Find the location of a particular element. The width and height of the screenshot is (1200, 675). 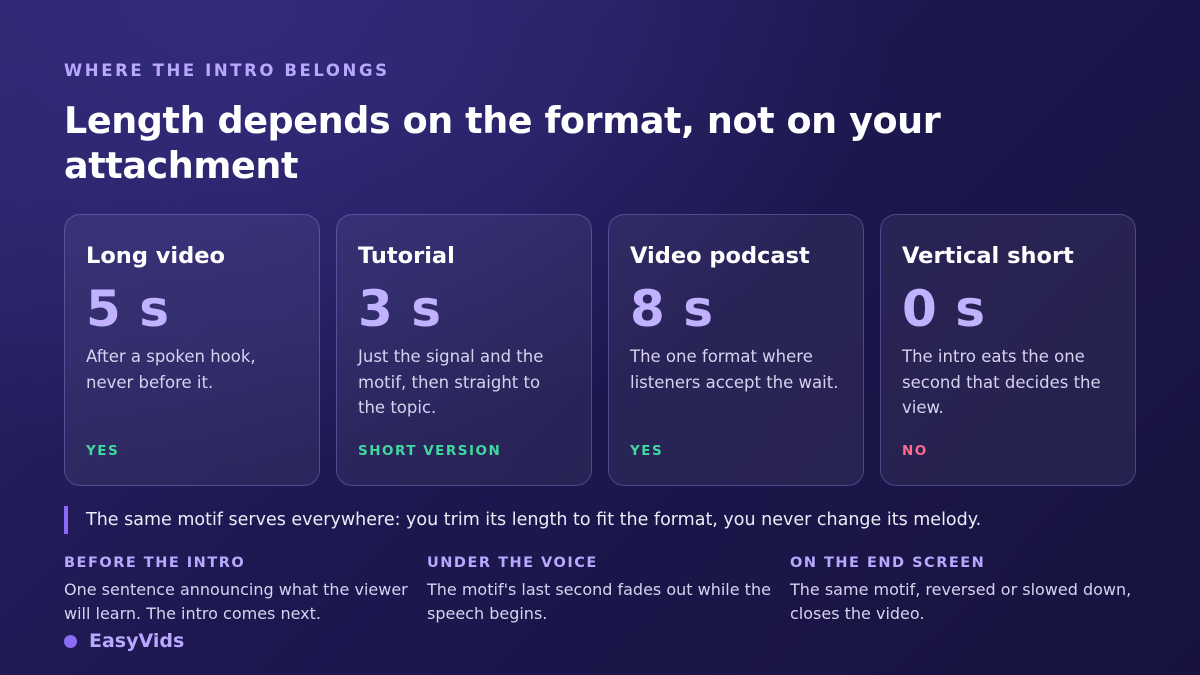

card-duration: 8 s is located at coordinates (672, 309).